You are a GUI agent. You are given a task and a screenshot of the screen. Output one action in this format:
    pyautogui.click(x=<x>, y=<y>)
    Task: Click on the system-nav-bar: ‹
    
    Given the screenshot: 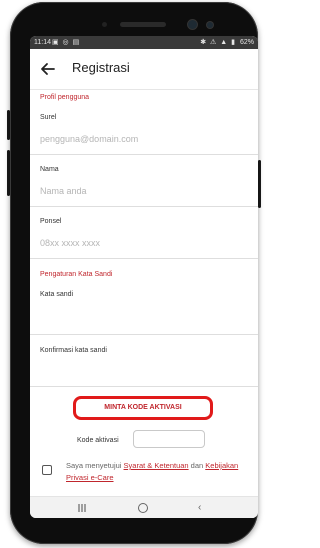 What is the action you would take?
    pyautogui.click(x=144, y=507)
    